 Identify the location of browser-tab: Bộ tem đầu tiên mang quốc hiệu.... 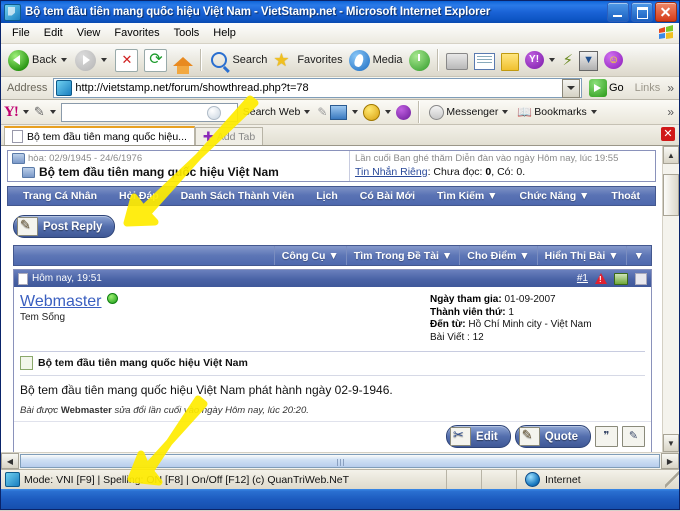
(99, 135).